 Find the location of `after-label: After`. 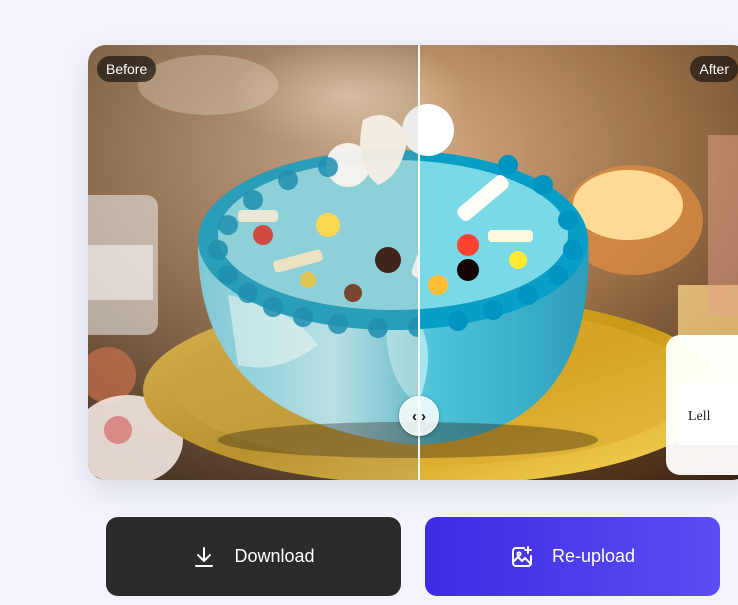

after-label: After is located at coordinates (714, 69).